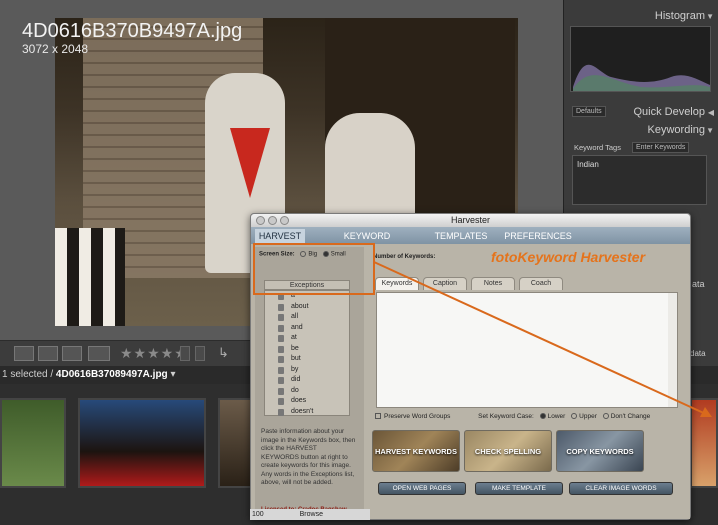 This screenshot has height=525, width=718. Describe the element at coordinates (296, 358) in the screenshot. I see `exception-word: but` at that location.